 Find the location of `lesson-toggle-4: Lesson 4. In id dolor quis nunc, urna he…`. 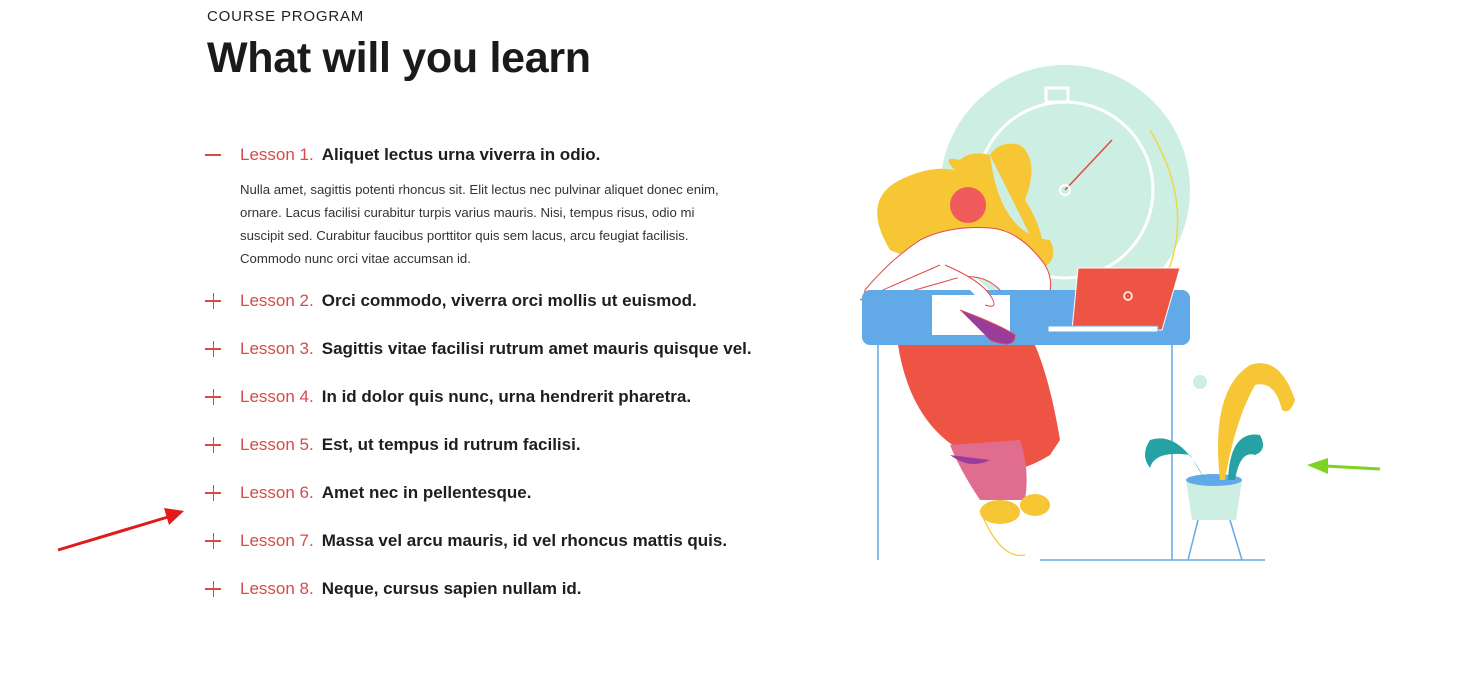

lesson-toggle-4: Lesson 4. In id dolor quis nunc, urna he… is located at coordinates (480, 397).